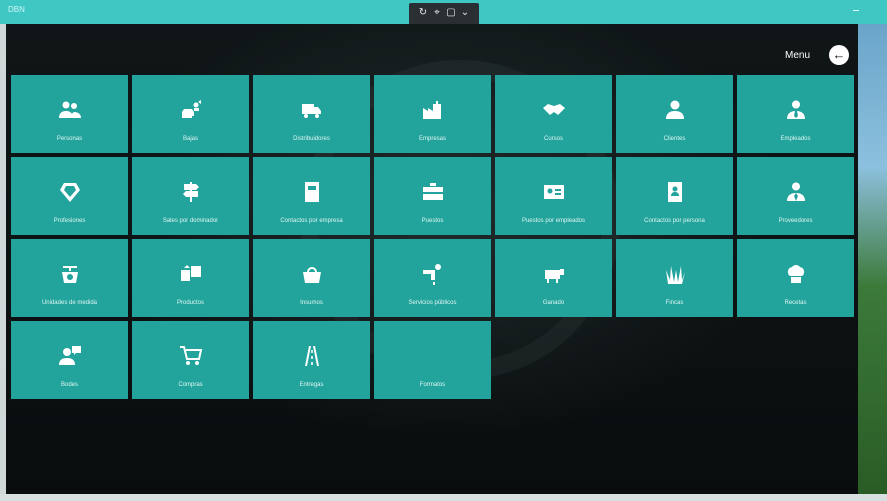 The height and width of the screenshot is (501, 887). I want to click on tile-label: Profesiones, so click(69, 221).